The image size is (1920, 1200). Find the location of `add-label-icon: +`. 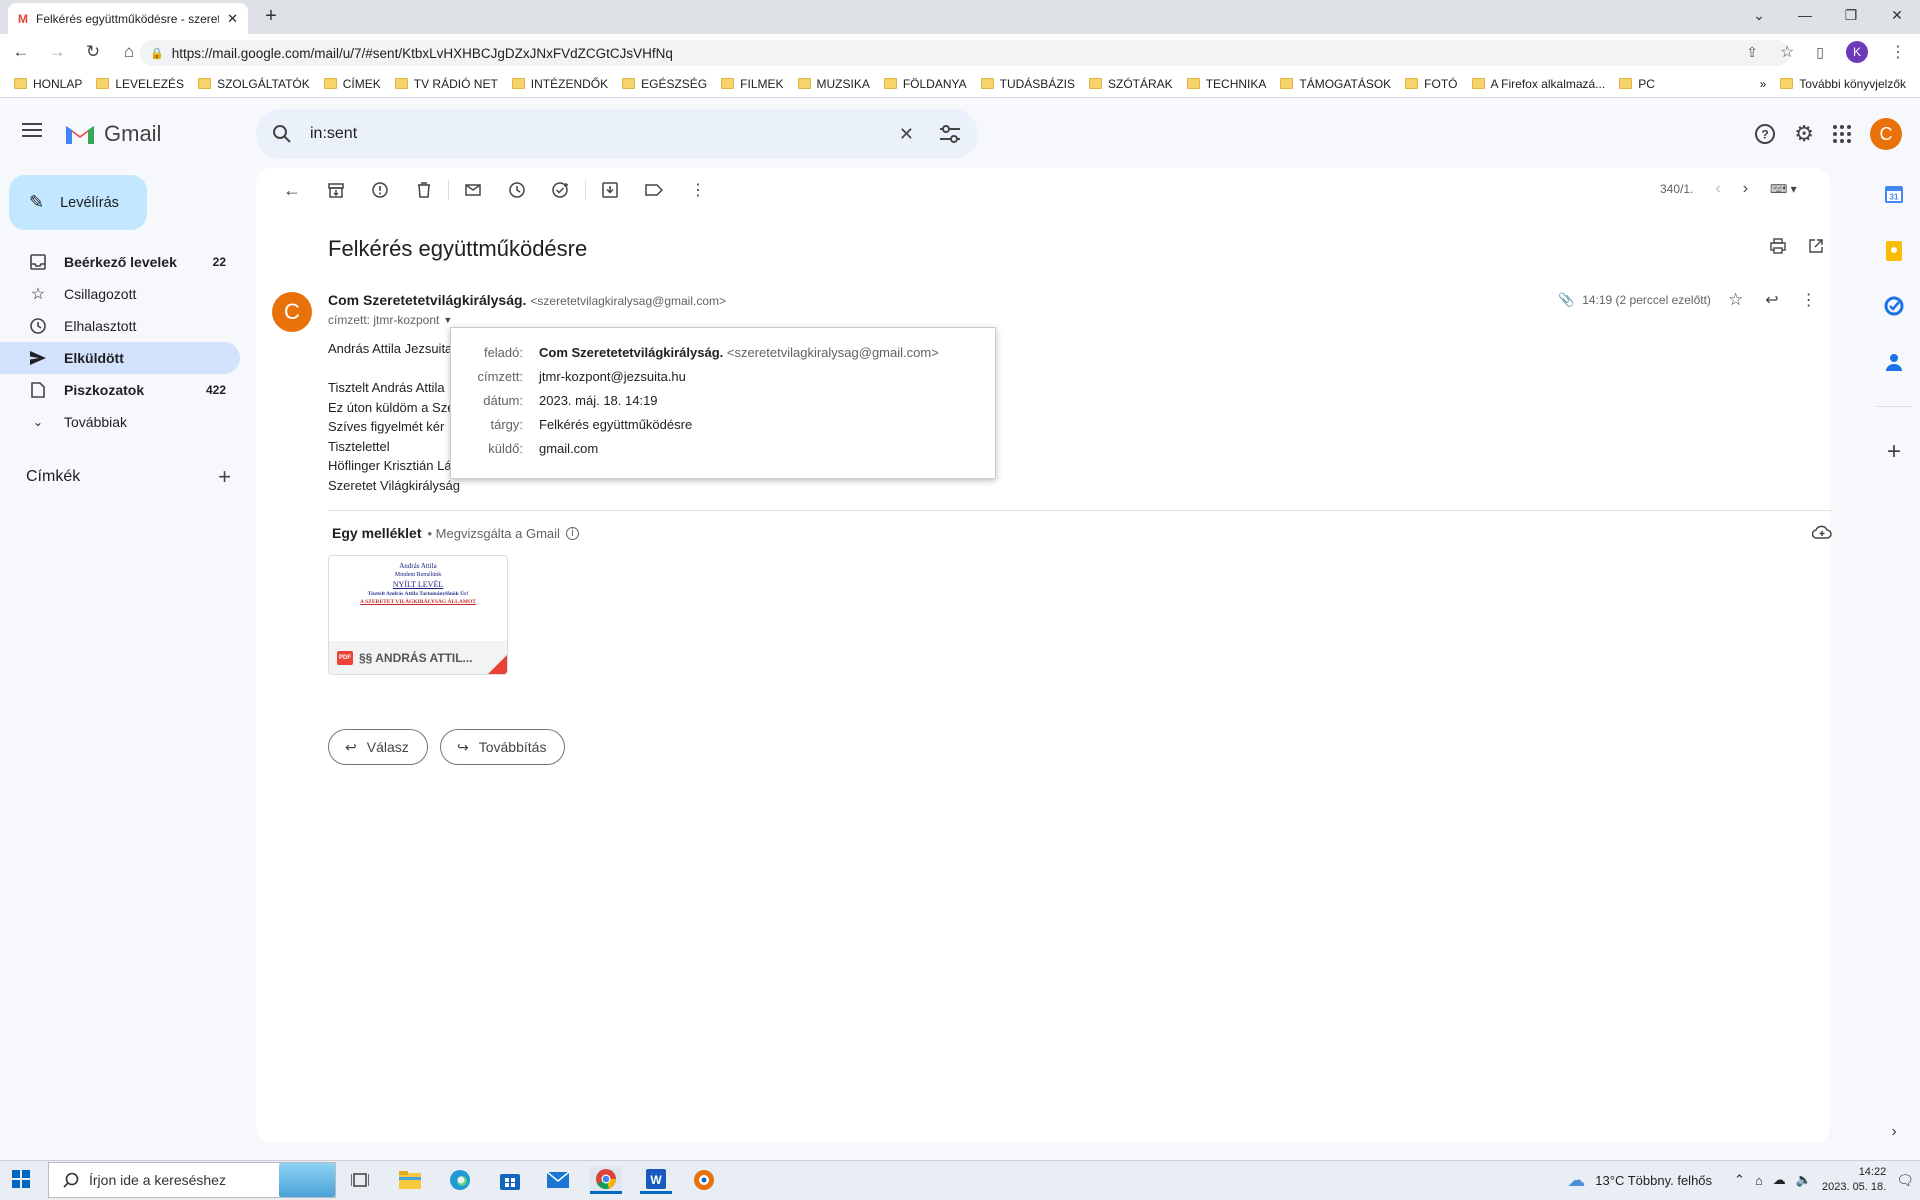

add-label-icon: + is located at coordinates (224, 477).